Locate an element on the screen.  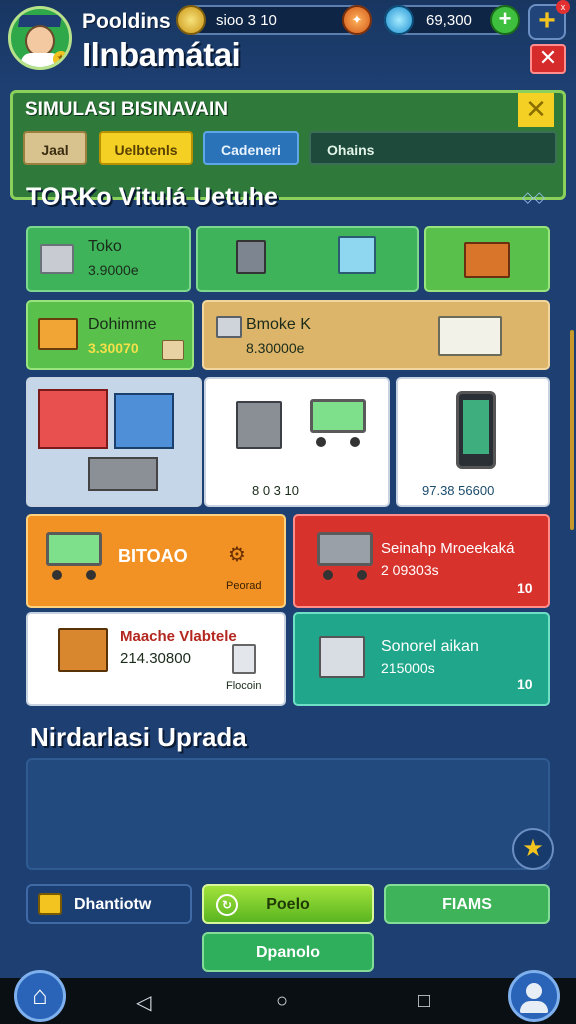
tab-3: Cadeneri is located at coordinates (251, 148).